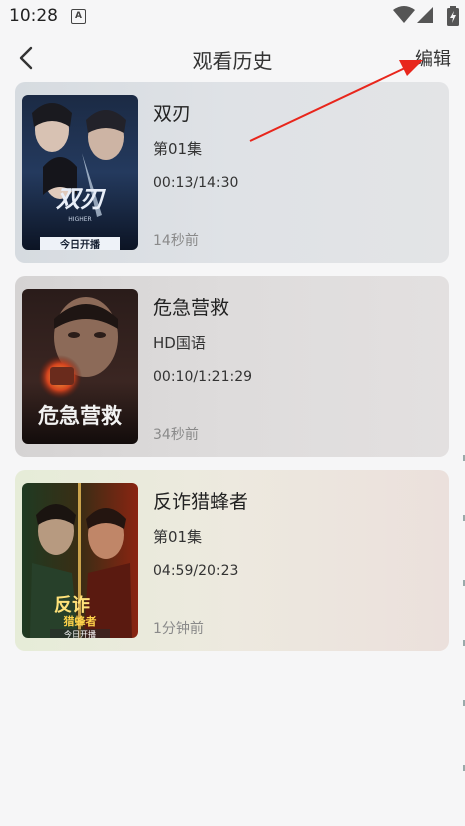  What do you see at coordinates (179, 343) in the screenshot?
I see `item-episode: HD国语` at bounding box center [179, 343].